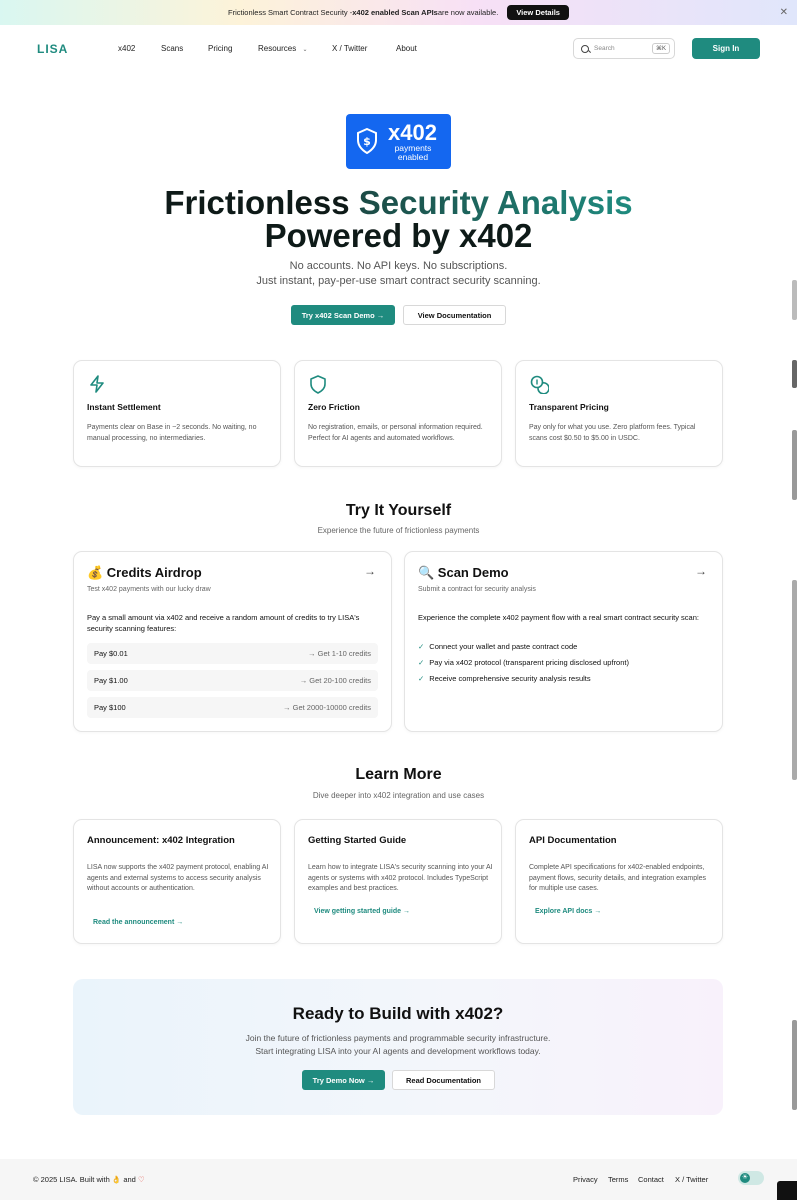 The width and height of the screenshot is (797, 1200). What do you see at coordinates (126, 48) in the screenshot?
I see `nav-item-x402: x402` at bounding box center [126, 48].